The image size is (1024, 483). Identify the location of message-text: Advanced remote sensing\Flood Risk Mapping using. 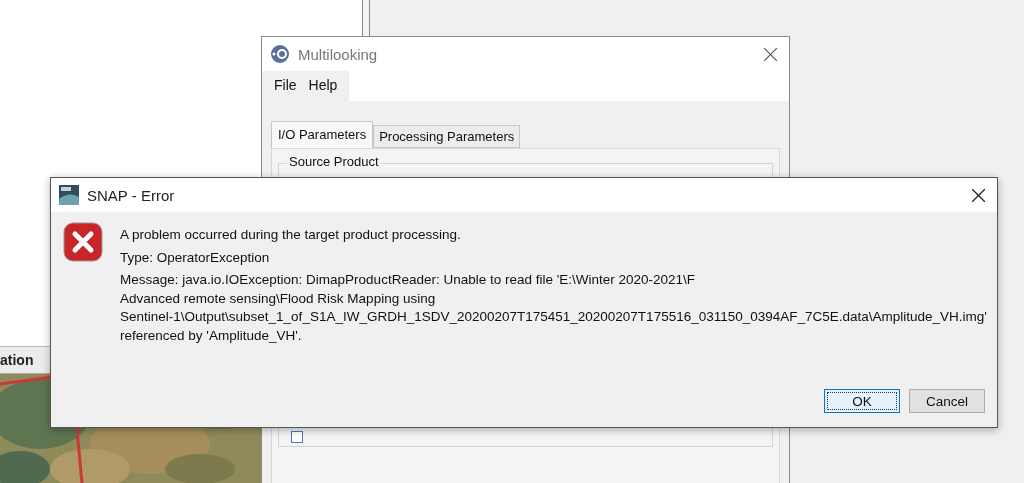
(278, 298).